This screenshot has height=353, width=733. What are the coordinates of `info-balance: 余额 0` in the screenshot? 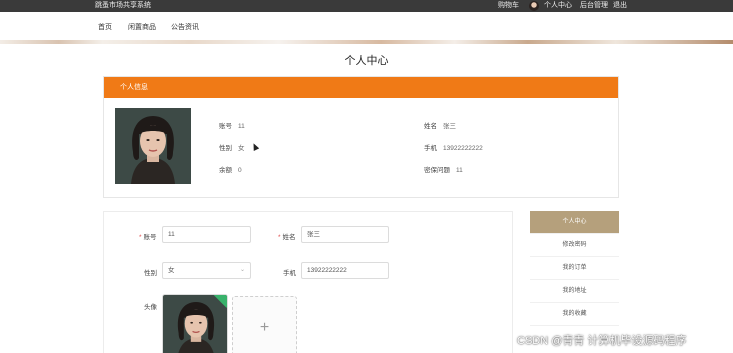 It's located at (230, 170).